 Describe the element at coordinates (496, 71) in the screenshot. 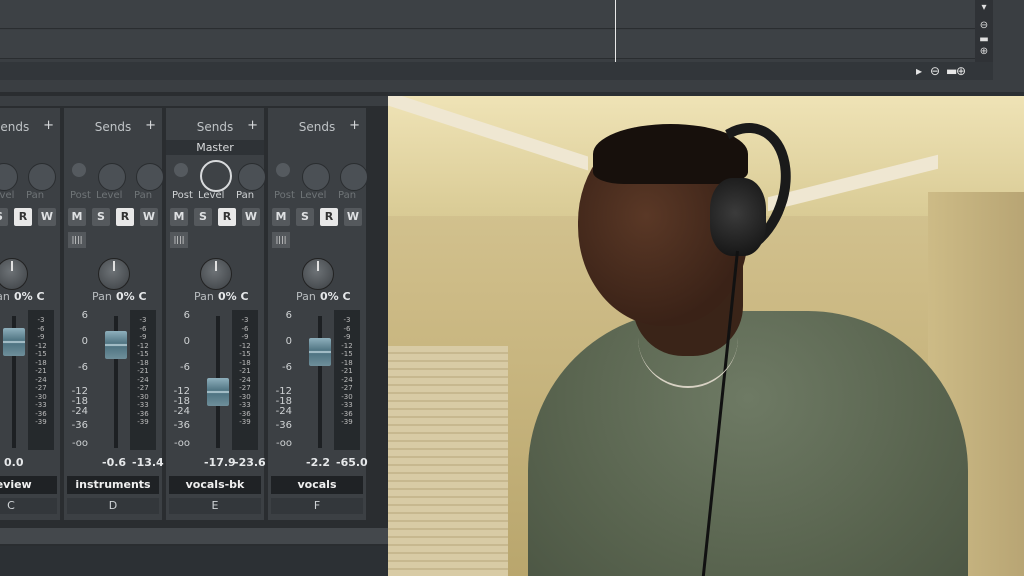

I see `horizontal-scrollbar` at that location.